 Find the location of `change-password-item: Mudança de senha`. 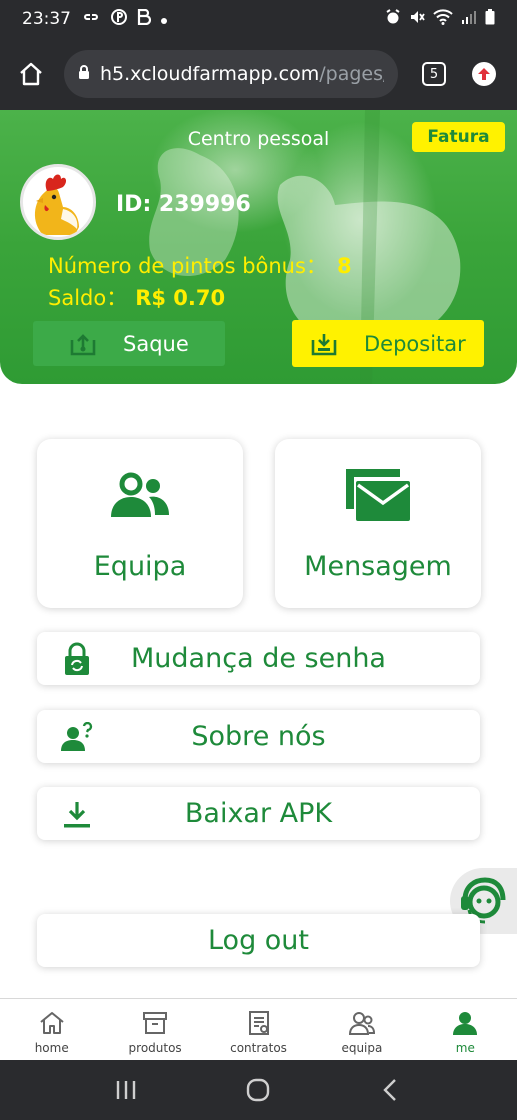

change-password-item: Mudança de senha is located at coordinates (258, 658).